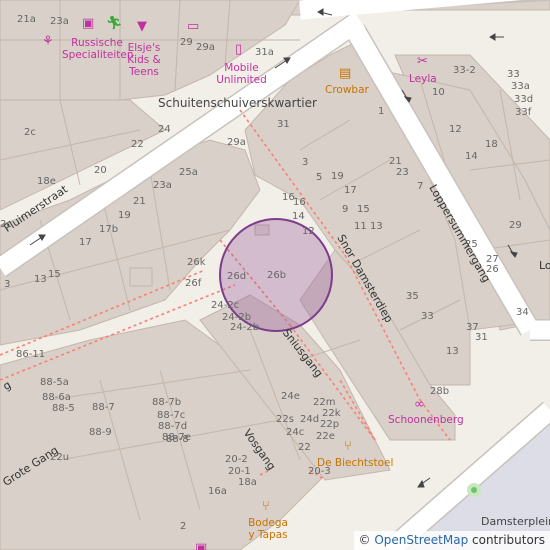 The height and width of the screenshot is (550, 550). What do you see at coordinates (264, 52) in the screenshot?
I see `house-number: 31a` at bounding box center [264, 52].